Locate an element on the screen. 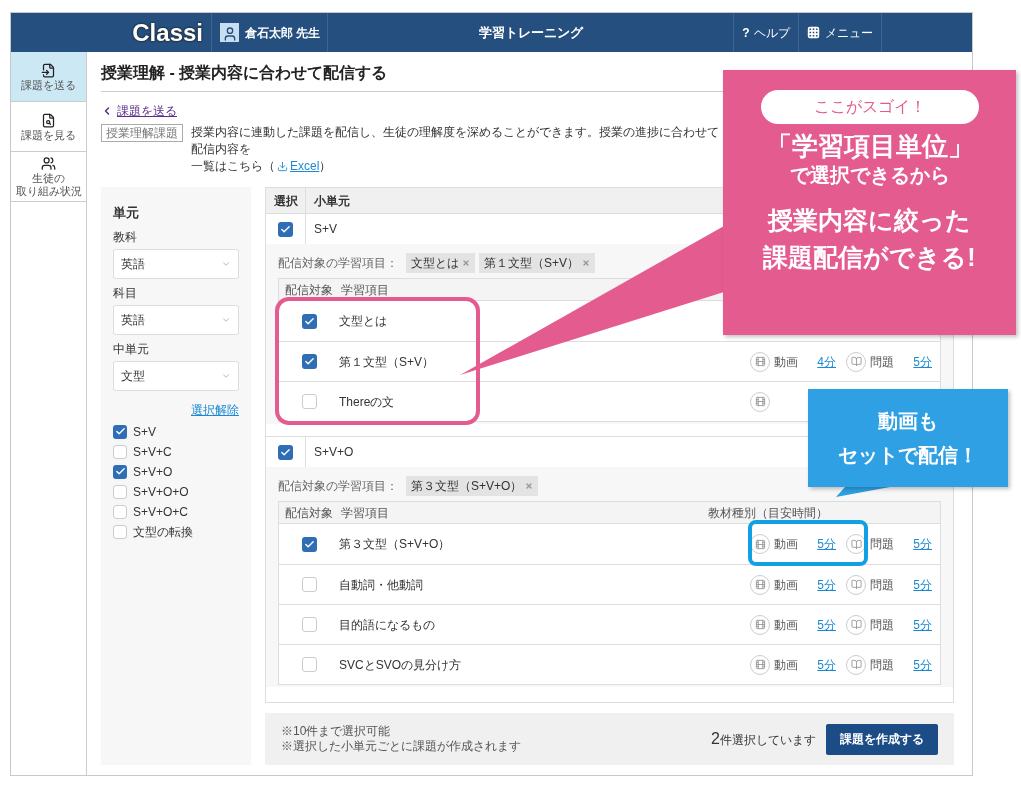 The image size is (1021, 790). page-title: 授業理解 - 授業内容に合わせて配信する is located at coordinates (244, 73).